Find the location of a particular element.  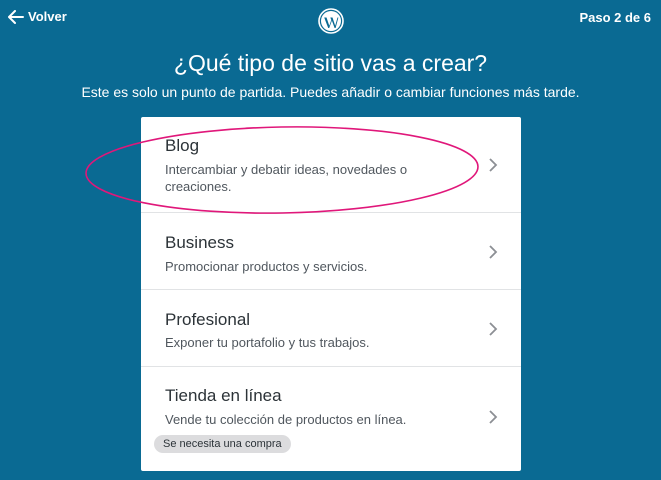

option-title: Business is located at coordinates (199, 242).